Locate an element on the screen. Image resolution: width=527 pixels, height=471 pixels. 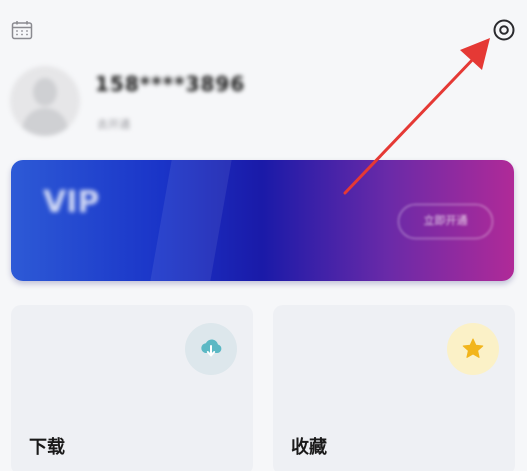
favorite-label: 收藏 is located at coordinates (309, 447).